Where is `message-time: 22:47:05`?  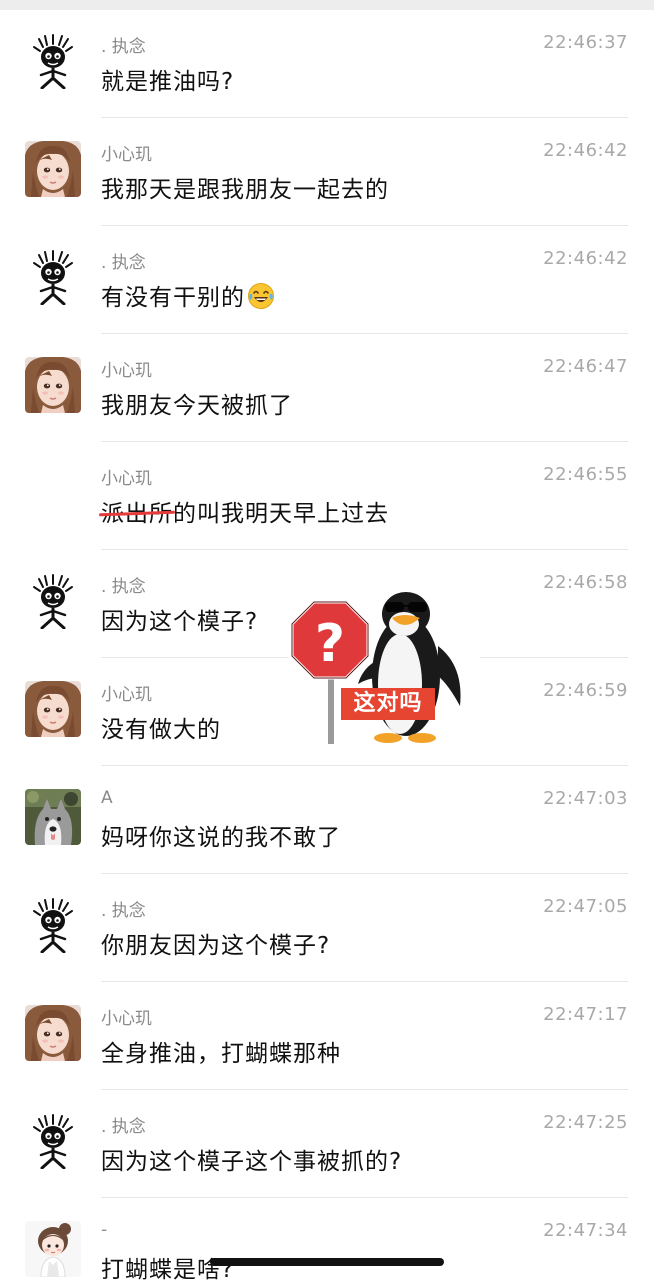 message-time: 22:47:05 is located at coordinates (585, 906).